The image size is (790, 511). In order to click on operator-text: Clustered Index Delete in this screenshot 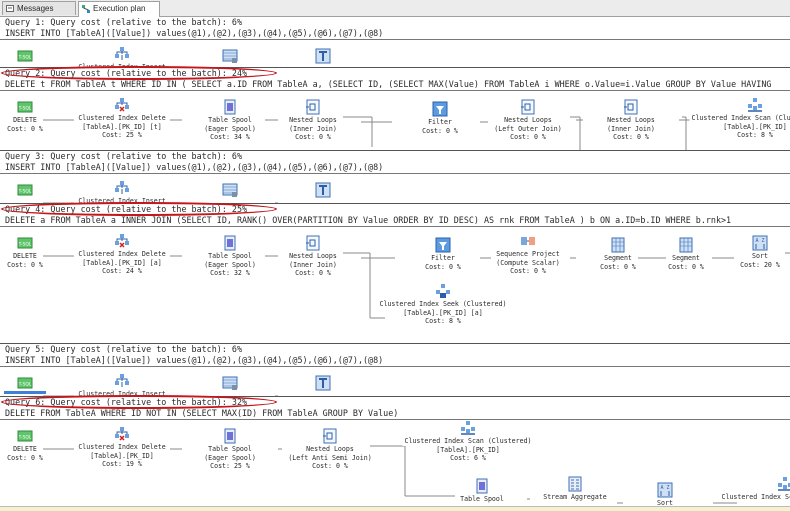, I will do `click(122, 254)`.